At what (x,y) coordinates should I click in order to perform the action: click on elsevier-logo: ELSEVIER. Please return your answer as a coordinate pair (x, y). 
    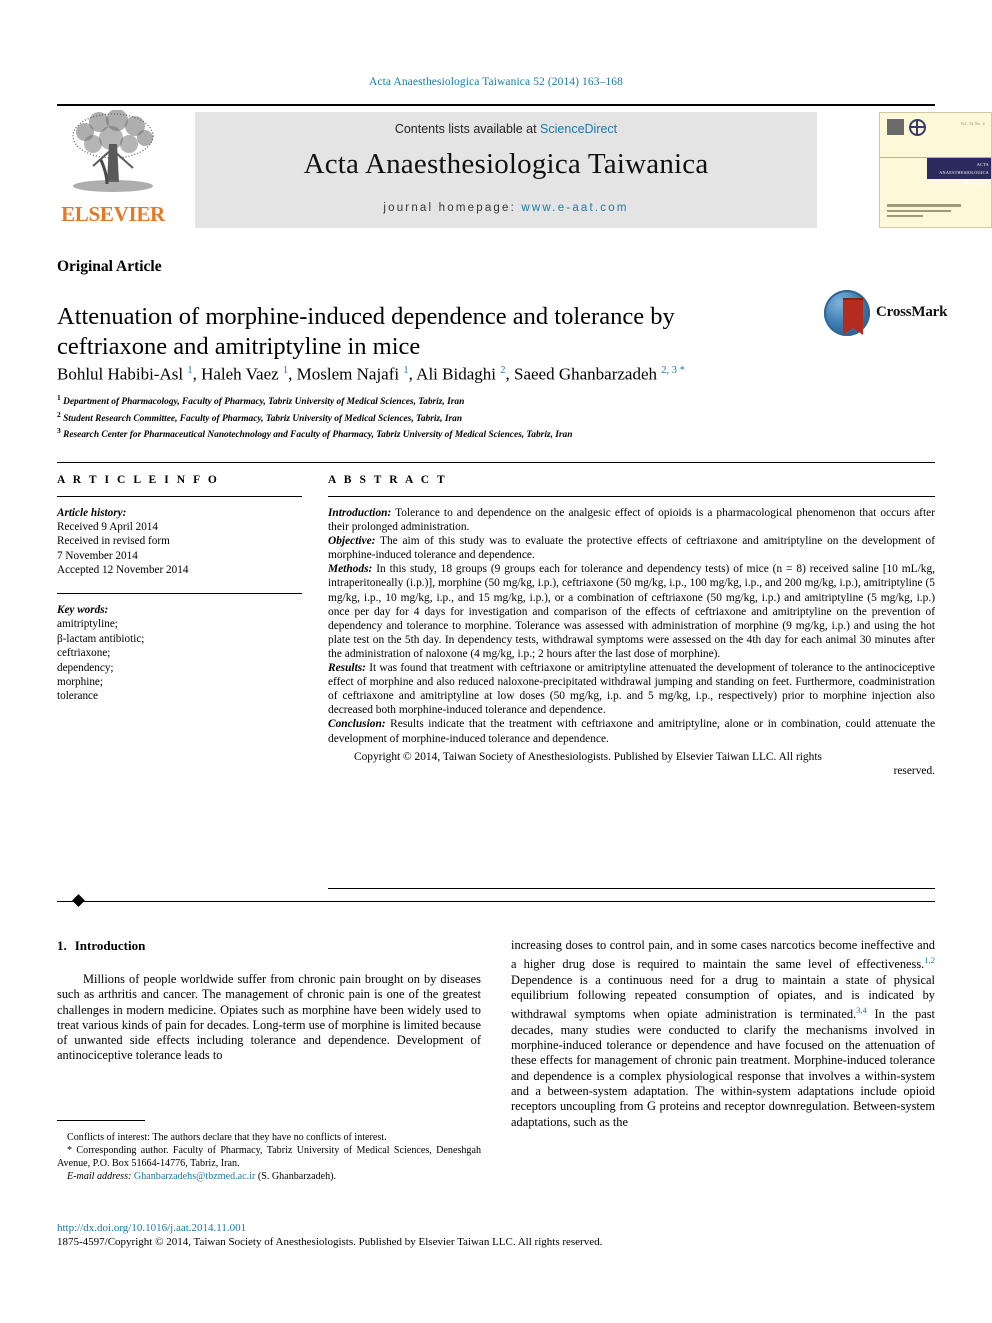
    Looking at the image, I should click on (113, 169).